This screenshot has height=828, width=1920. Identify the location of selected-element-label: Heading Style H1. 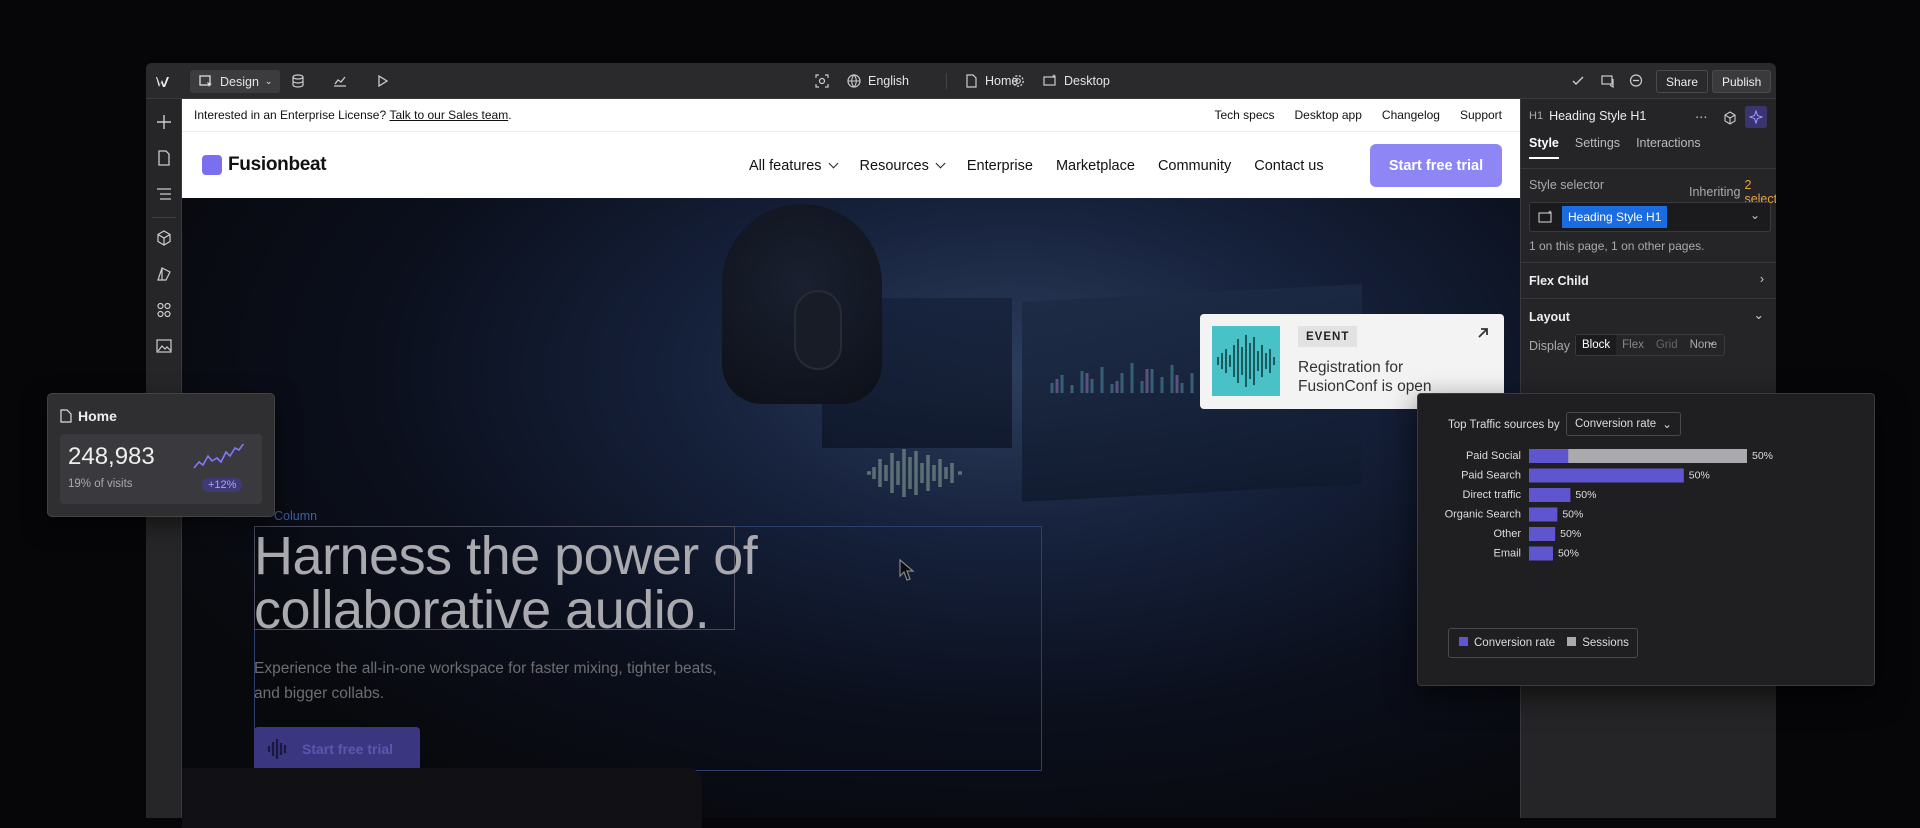
(1598, 116).